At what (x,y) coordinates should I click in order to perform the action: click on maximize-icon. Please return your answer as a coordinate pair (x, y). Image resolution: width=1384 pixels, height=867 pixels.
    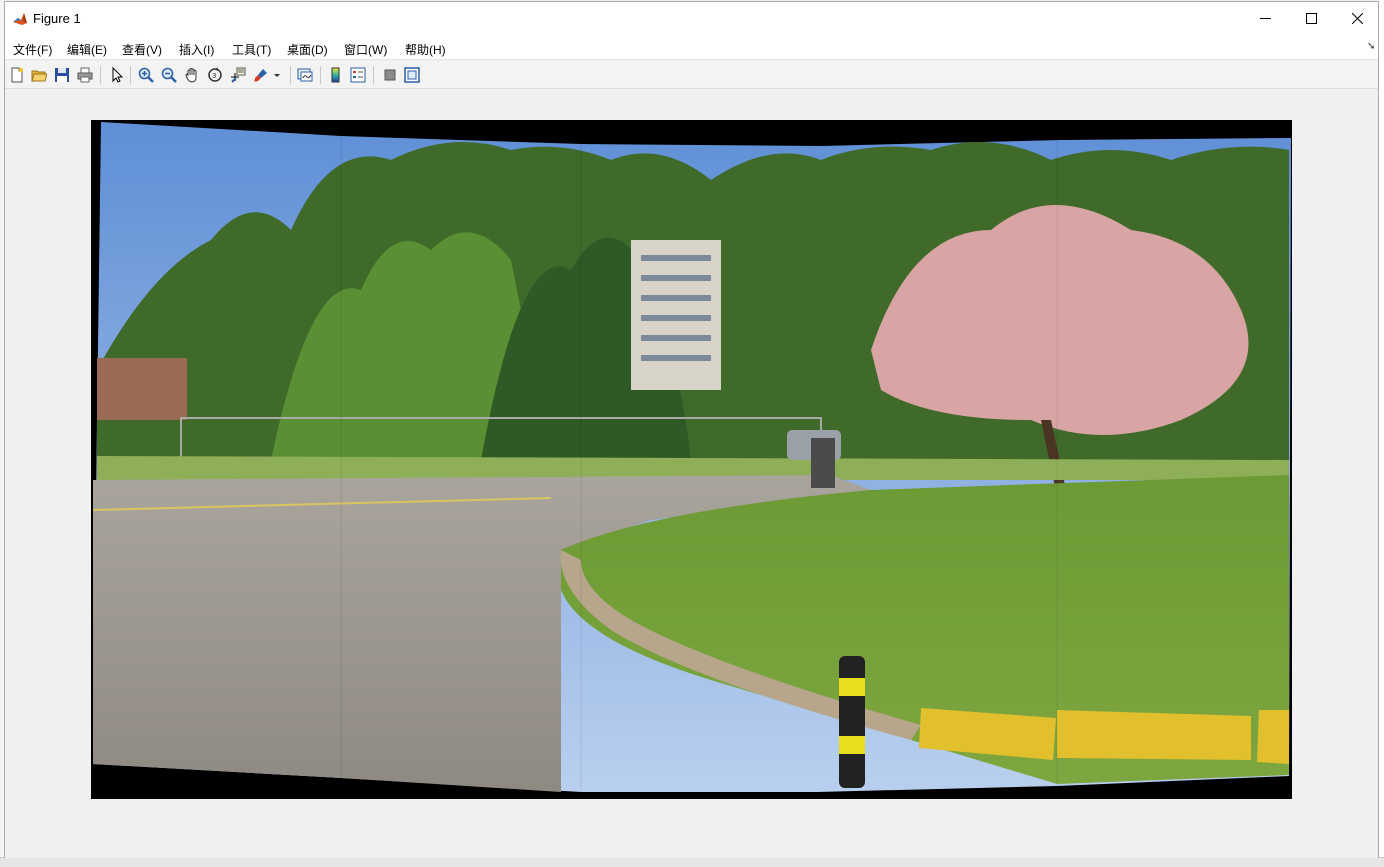
    Looking at the image, I should click on (1311, 18).